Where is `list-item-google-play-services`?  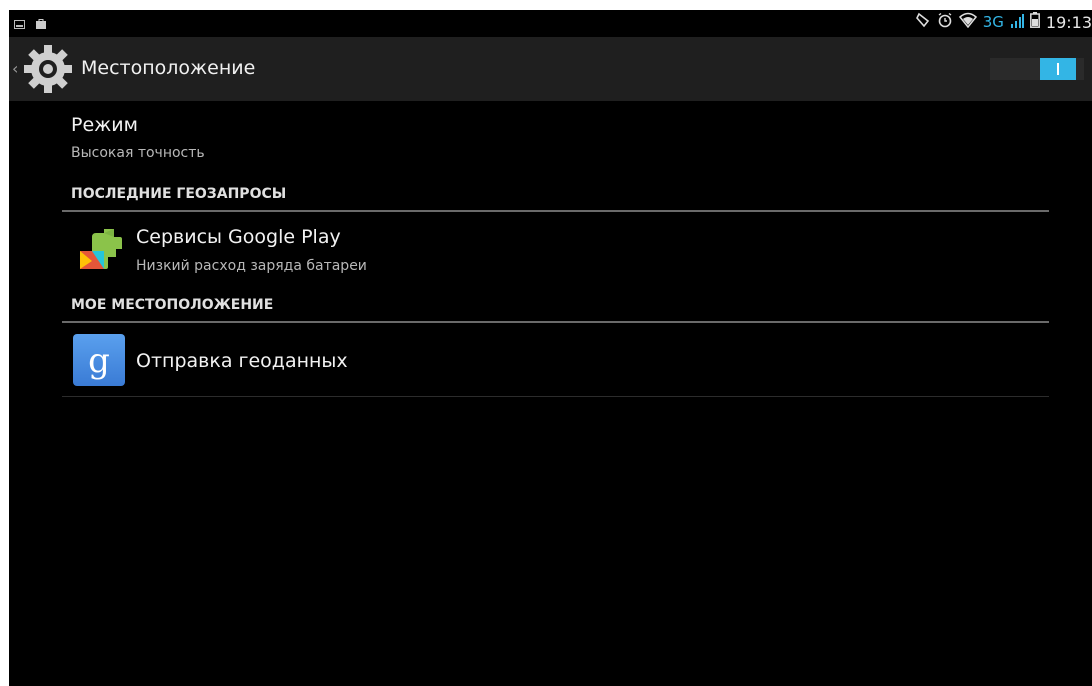 list-item-google-play-services is located at coordinates (555, 251).